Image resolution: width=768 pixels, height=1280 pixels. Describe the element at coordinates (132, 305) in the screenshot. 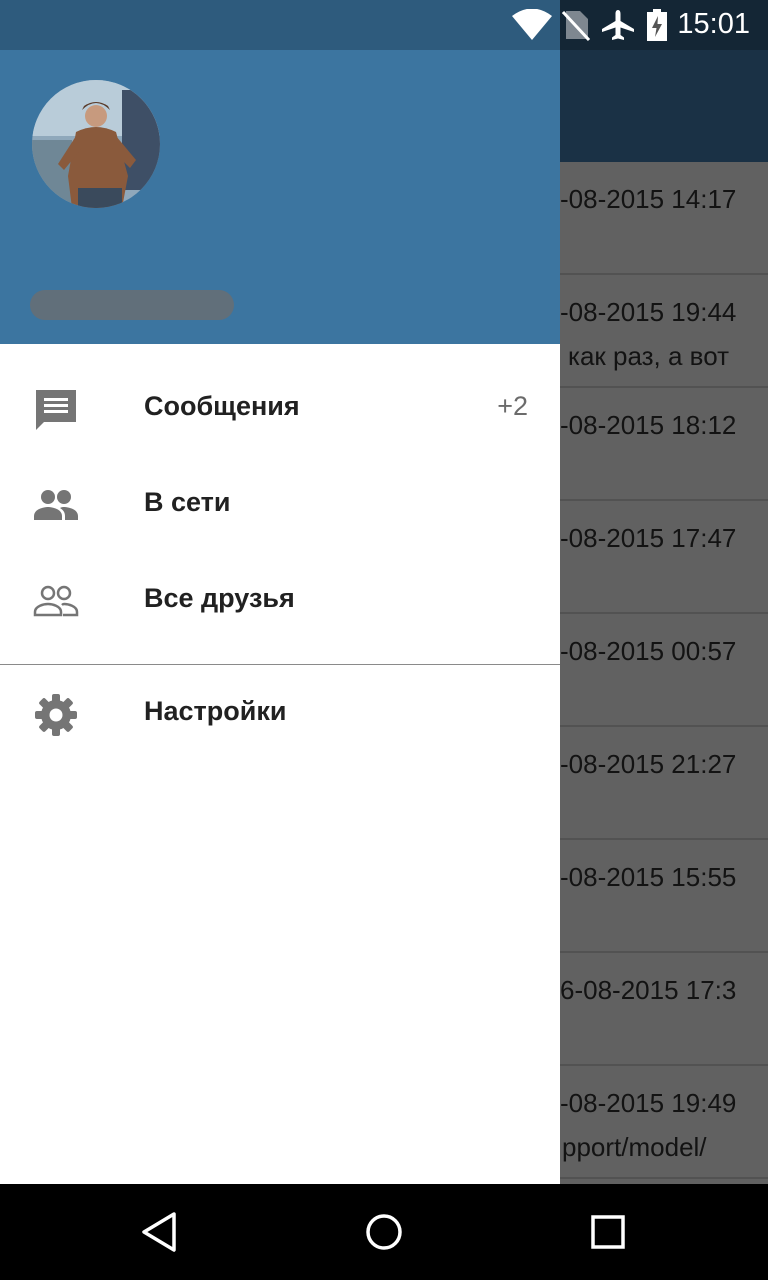

I see `user-name` at that location.